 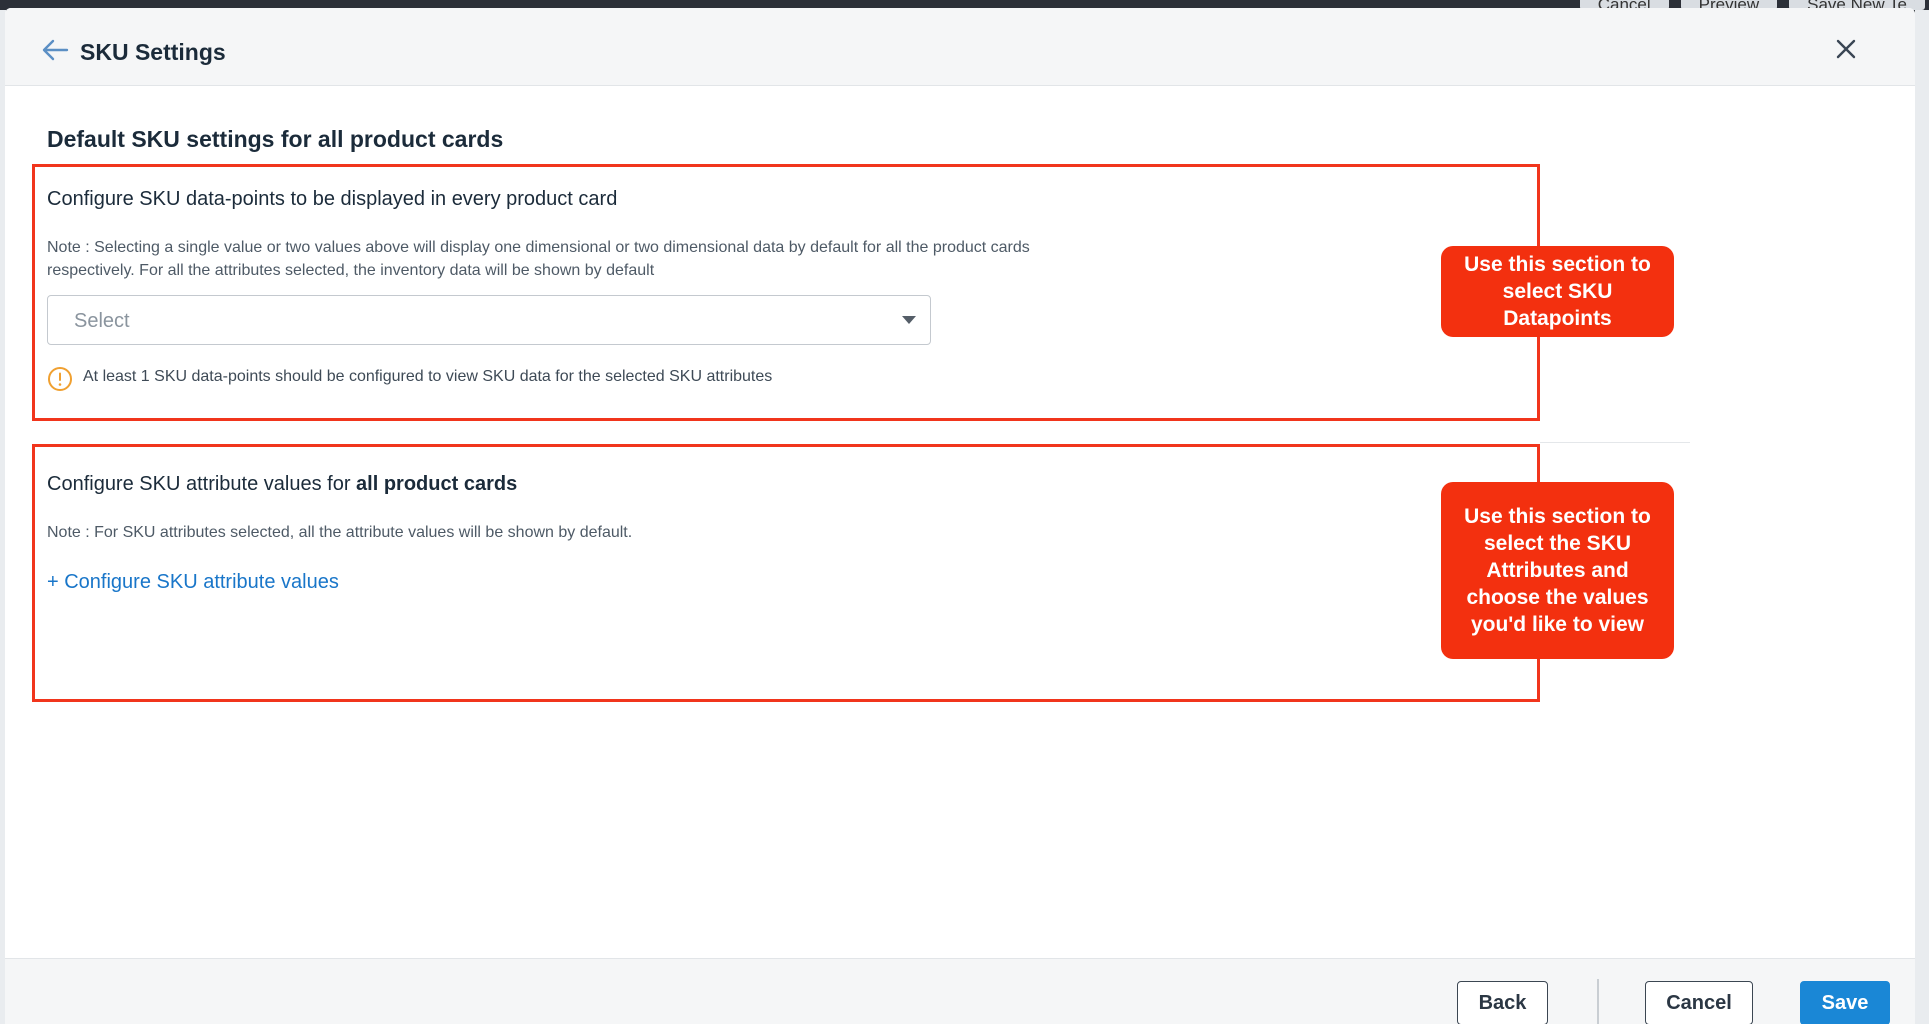 I want to click on warning-circle-icon, so click(x=60, y=379).